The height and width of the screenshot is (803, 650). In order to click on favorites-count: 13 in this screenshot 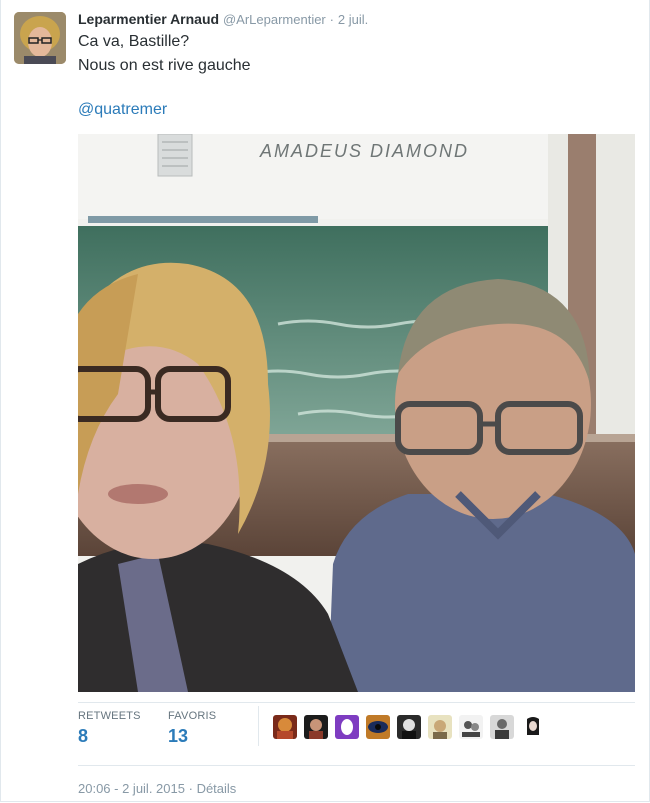, I will do `click(178, 736)`.